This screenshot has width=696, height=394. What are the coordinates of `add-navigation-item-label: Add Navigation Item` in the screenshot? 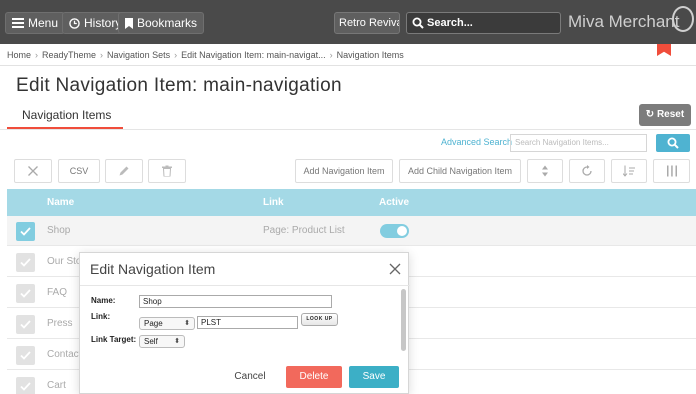 It's located at (344, 171).